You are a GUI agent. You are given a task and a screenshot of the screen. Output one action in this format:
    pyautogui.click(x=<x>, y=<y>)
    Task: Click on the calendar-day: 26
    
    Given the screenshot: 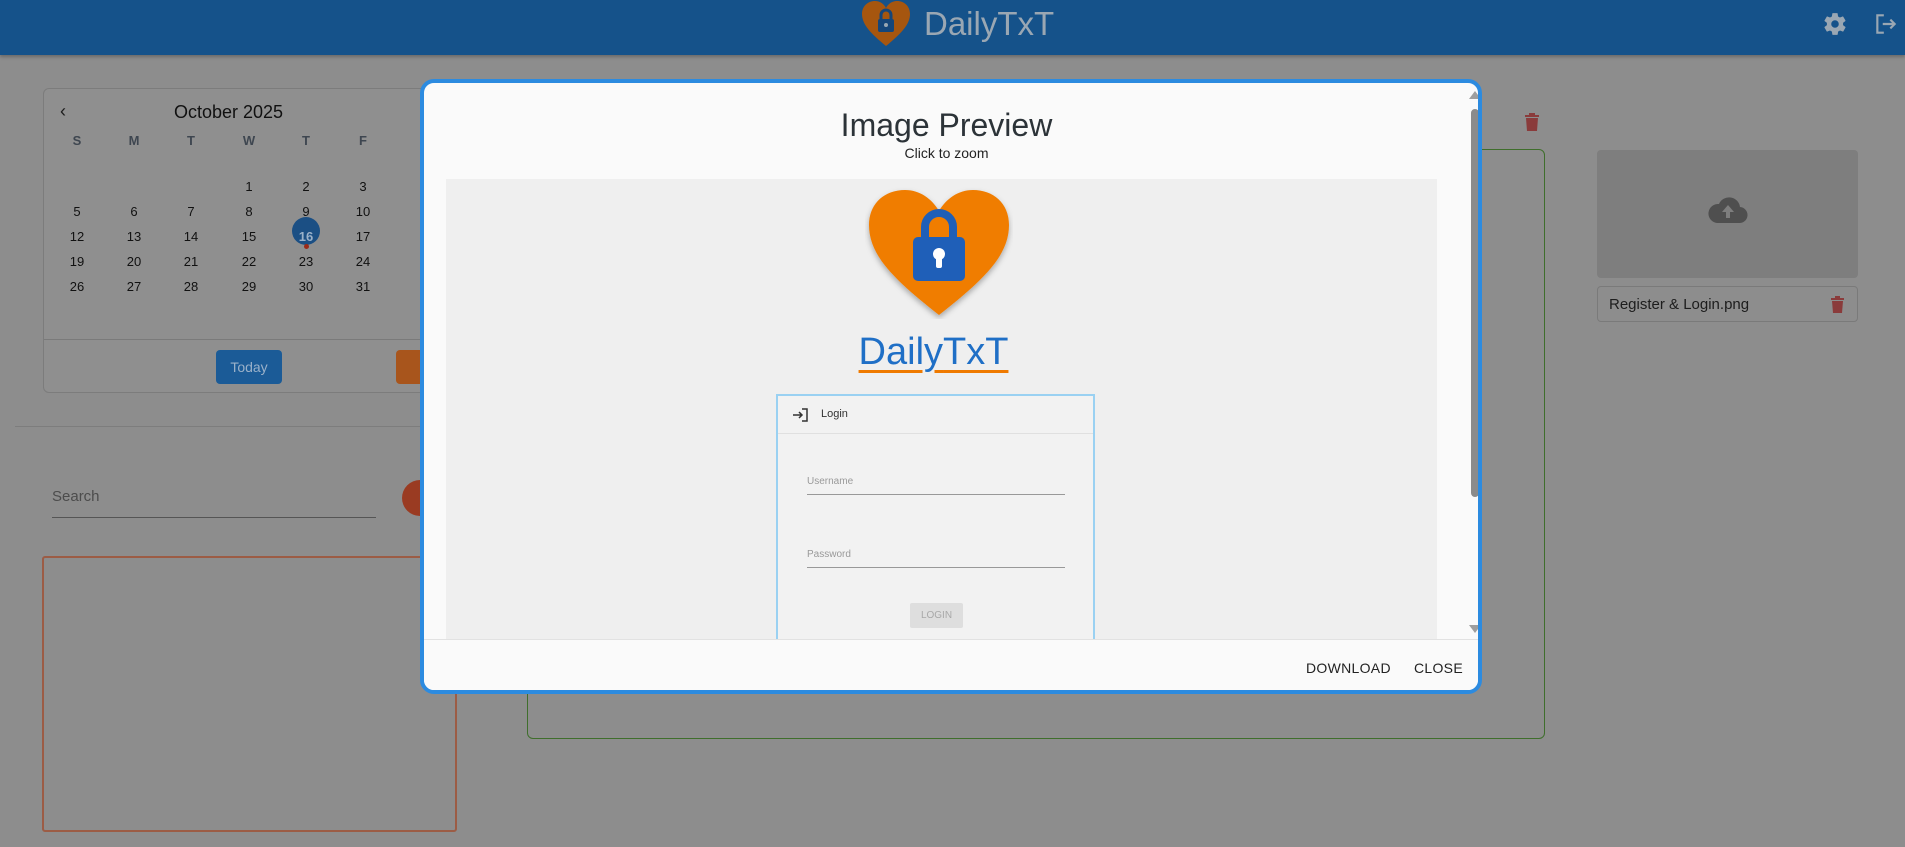 What is the action you would take?
    pyautogui.click(x=77, y=286)
    